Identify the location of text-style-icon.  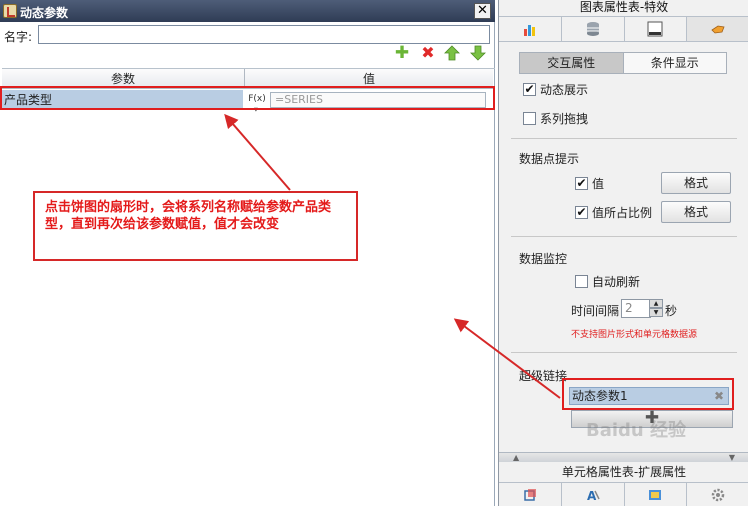
(655, 29).